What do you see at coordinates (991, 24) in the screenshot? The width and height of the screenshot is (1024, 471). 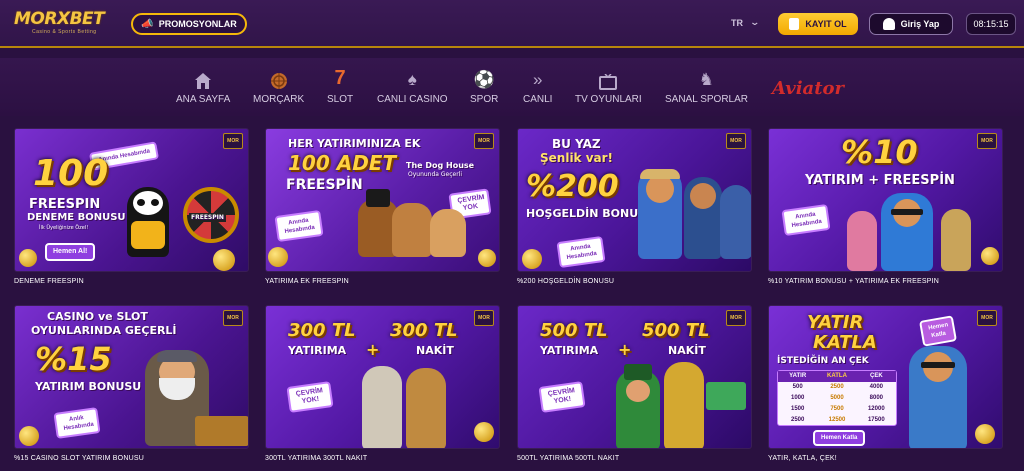 I see `clock: 08:15:15` at bounding box center [991, 24].